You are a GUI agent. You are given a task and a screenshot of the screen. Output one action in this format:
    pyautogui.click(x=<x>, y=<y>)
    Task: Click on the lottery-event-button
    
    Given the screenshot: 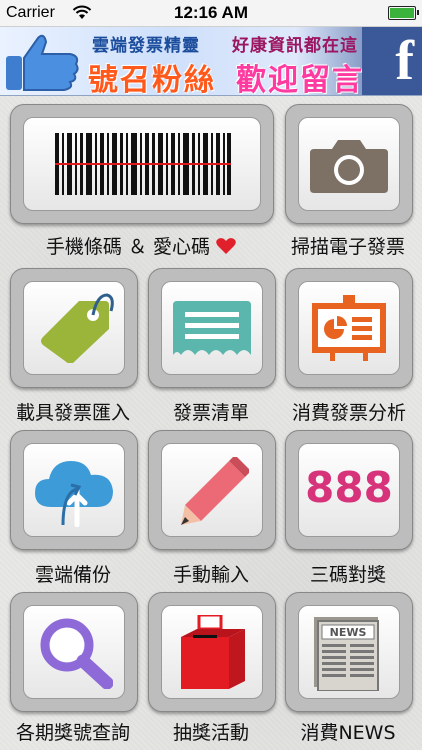 What is the action you would take?
    pyautogui.click(x=212, y=652)
    